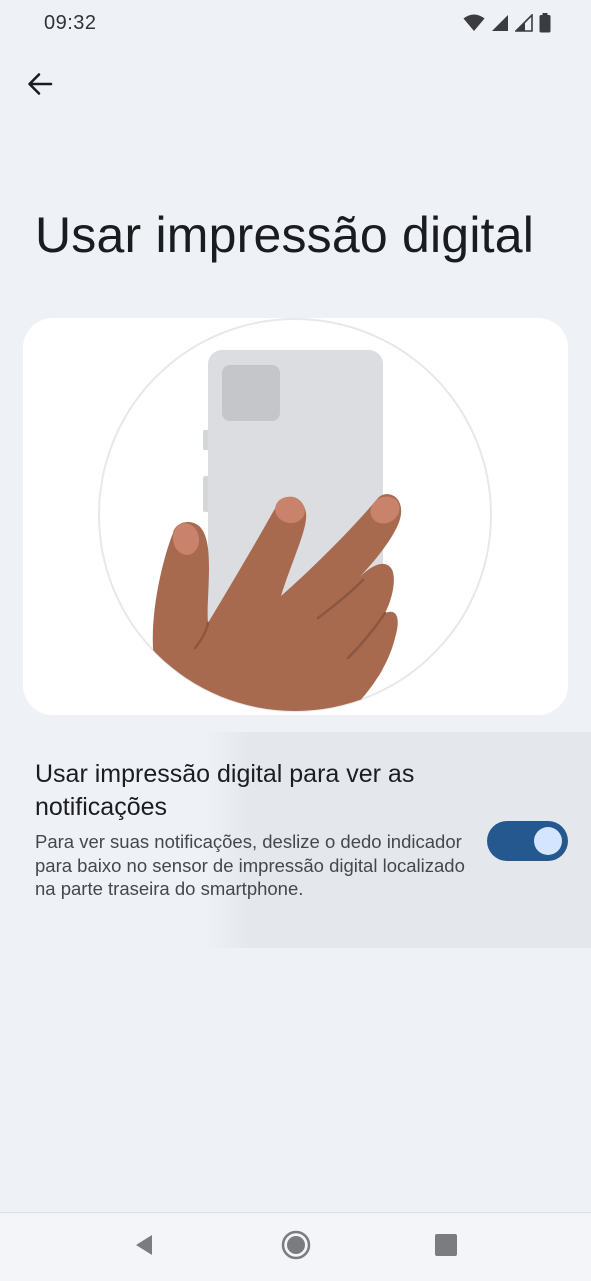  Describe the element at coordinates (524, 23) in the screenshot. I see `signal-weak-icon` at that location.